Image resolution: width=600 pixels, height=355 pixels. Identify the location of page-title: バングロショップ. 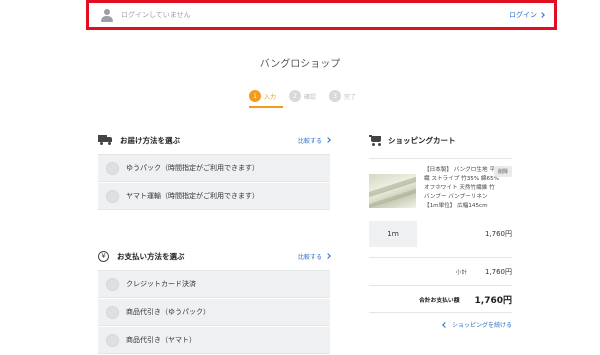
(300, 64).